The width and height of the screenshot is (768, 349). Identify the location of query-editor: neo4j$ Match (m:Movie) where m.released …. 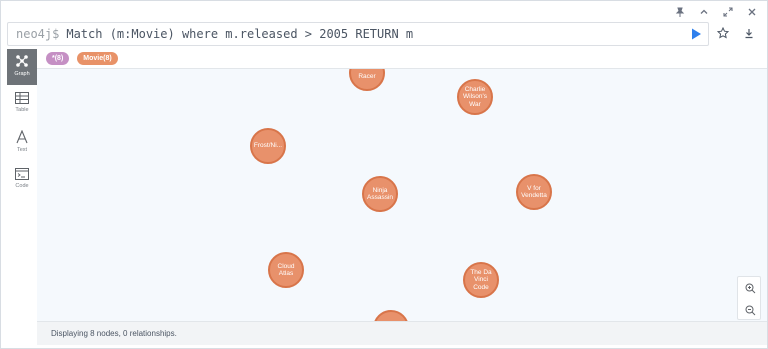
(358, 34).